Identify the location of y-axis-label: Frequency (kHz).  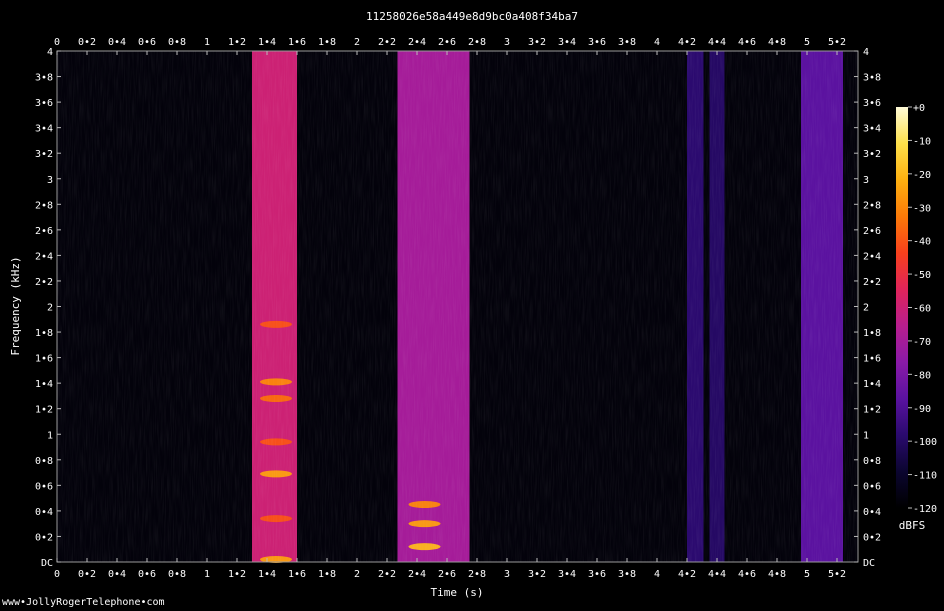
(15, 305).